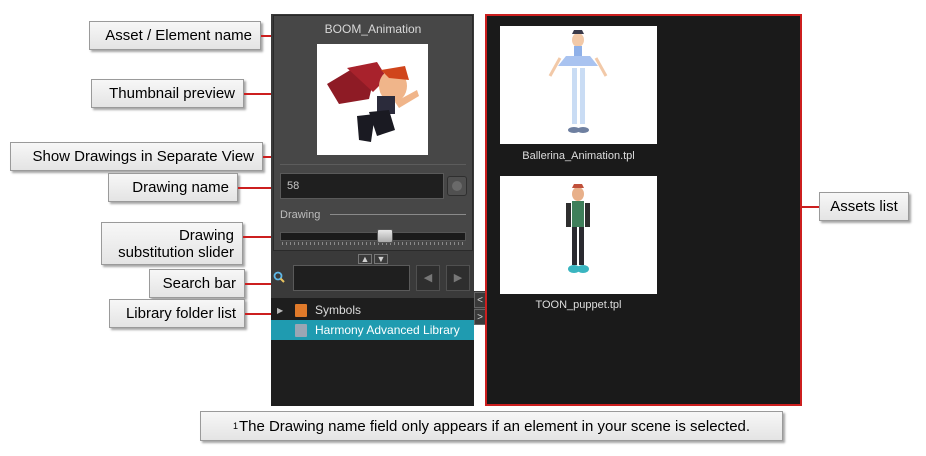 This screenshot has height=456, width=926. Describe the element at coordinates (178, 35) in the screenshot. I see `callout-asset-name-text: Asset / Element name` at that location.